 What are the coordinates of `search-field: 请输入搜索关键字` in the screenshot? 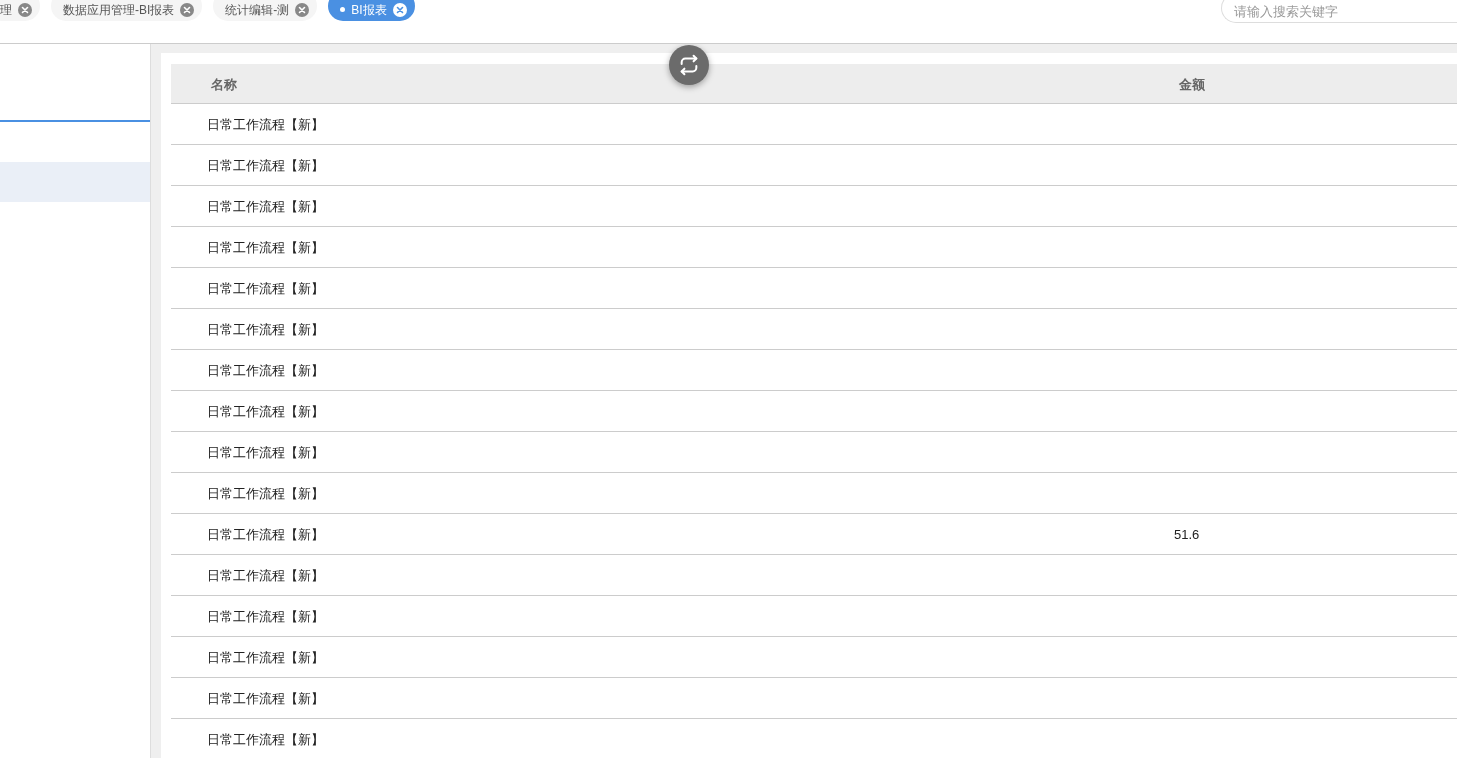 It's located at (1339, 11).